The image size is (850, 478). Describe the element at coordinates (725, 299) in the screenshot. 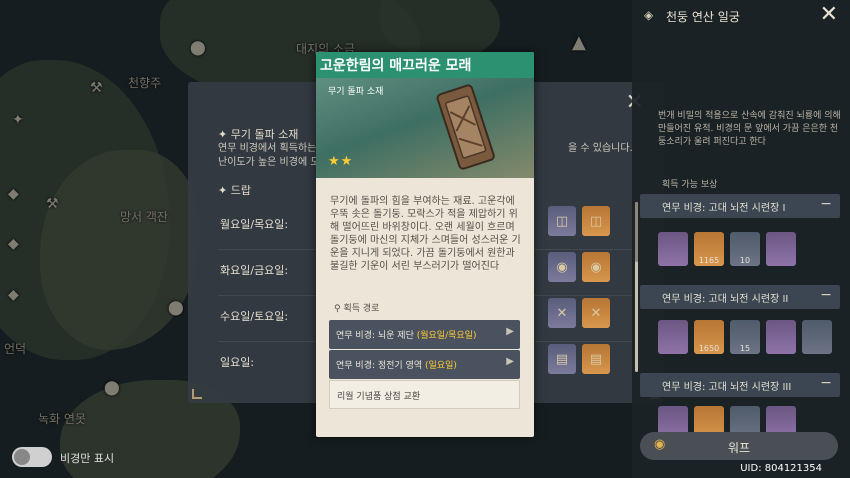

I see `trial-name: 연무 비경: 고대 뇌전 시련장 II` at that location.